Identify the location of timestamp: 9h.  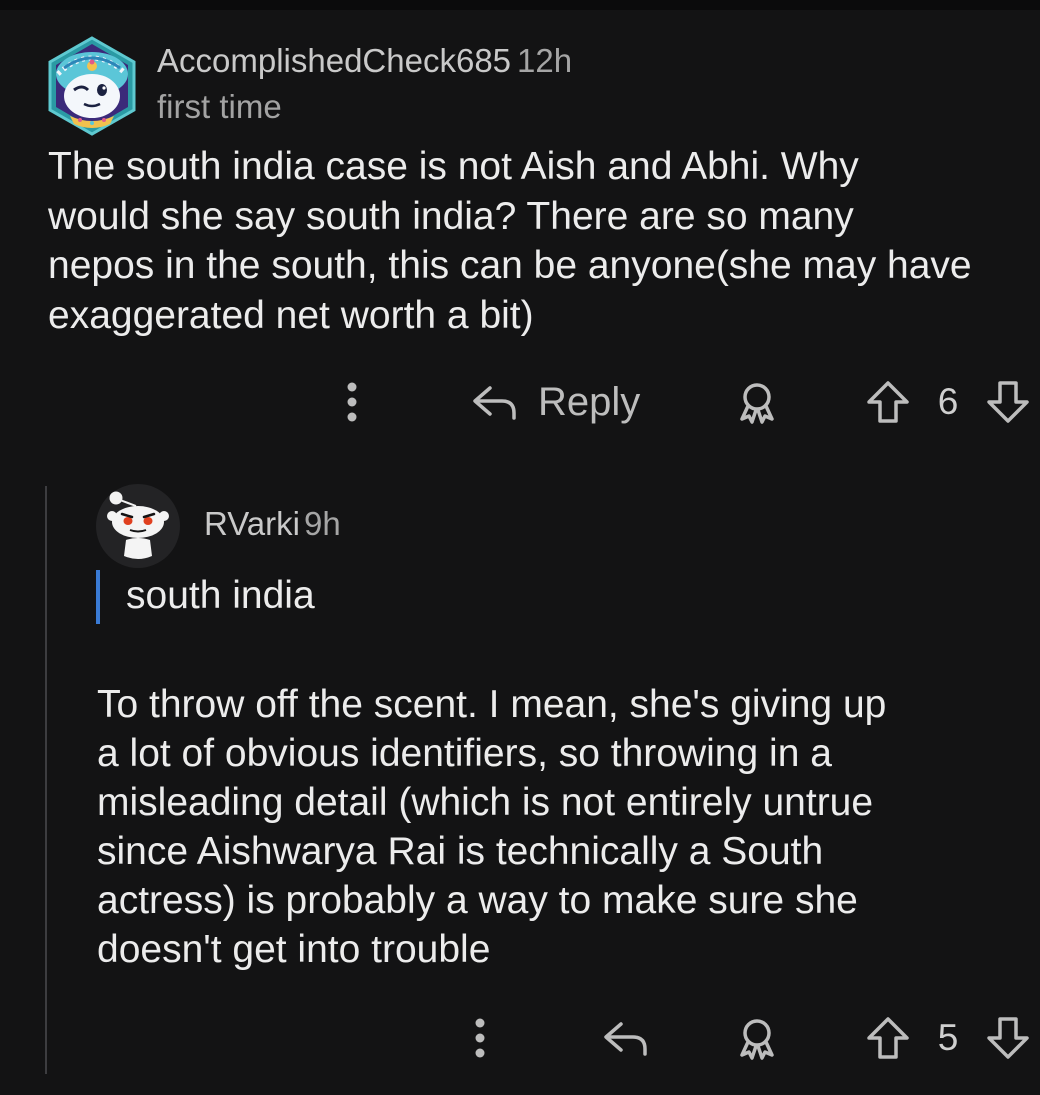
(322, 523).